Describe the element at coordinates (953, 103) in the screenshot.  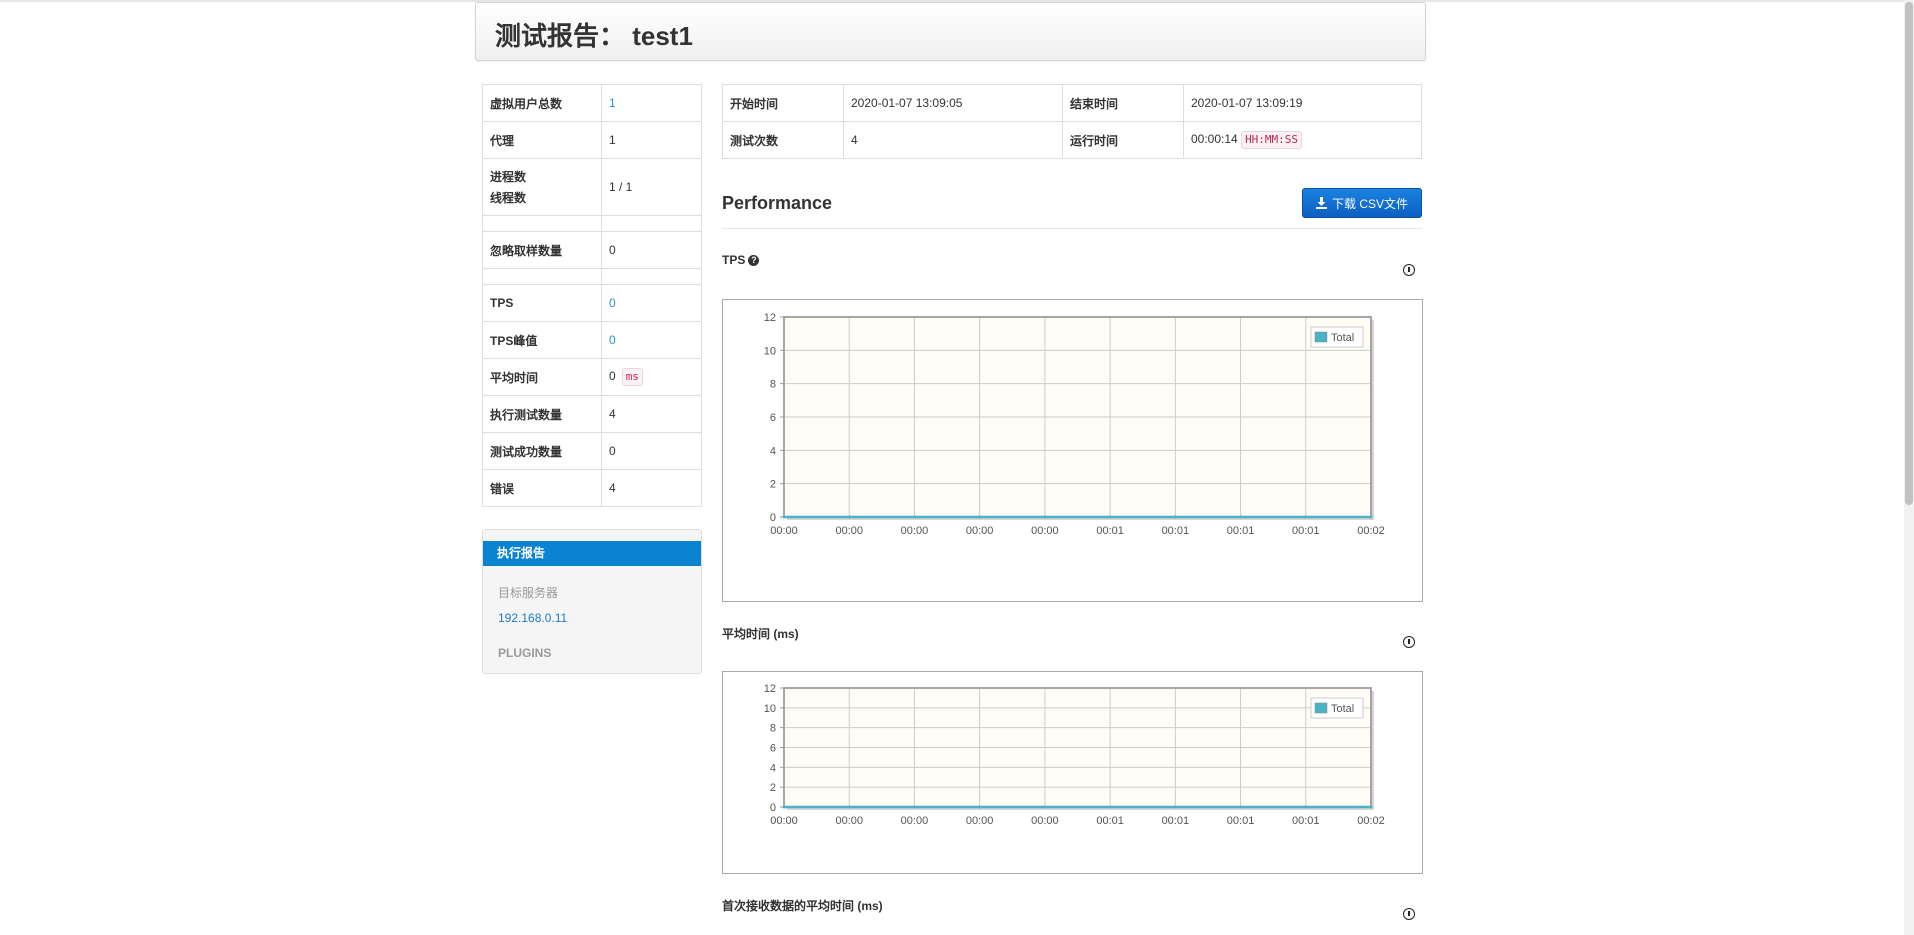
I see `start-time-value: 2020-01-07 13:09:05` at that location.